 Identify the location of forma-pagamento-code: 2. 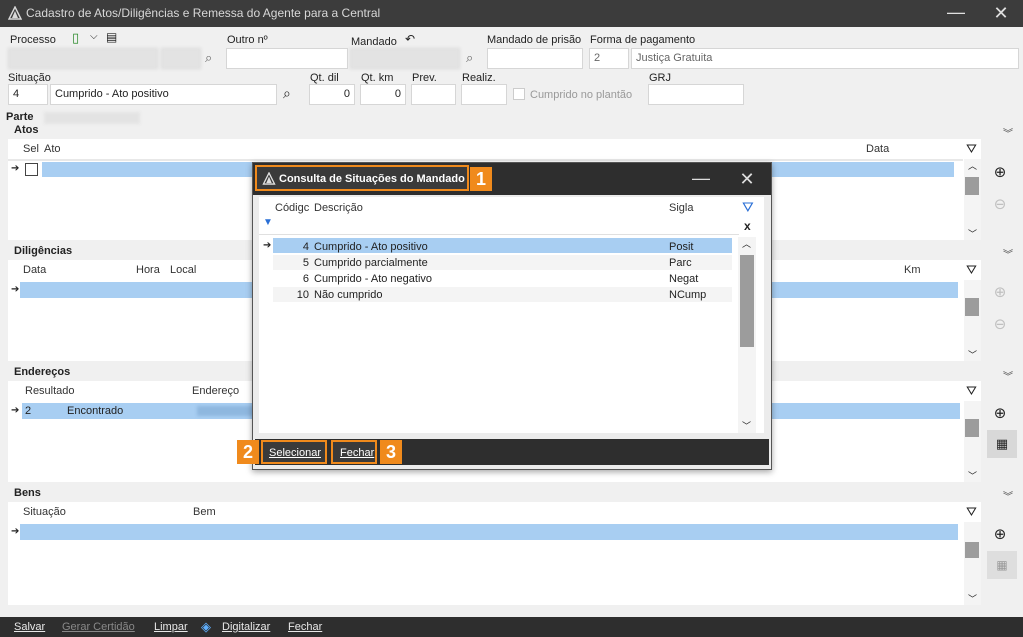
(609, 58).